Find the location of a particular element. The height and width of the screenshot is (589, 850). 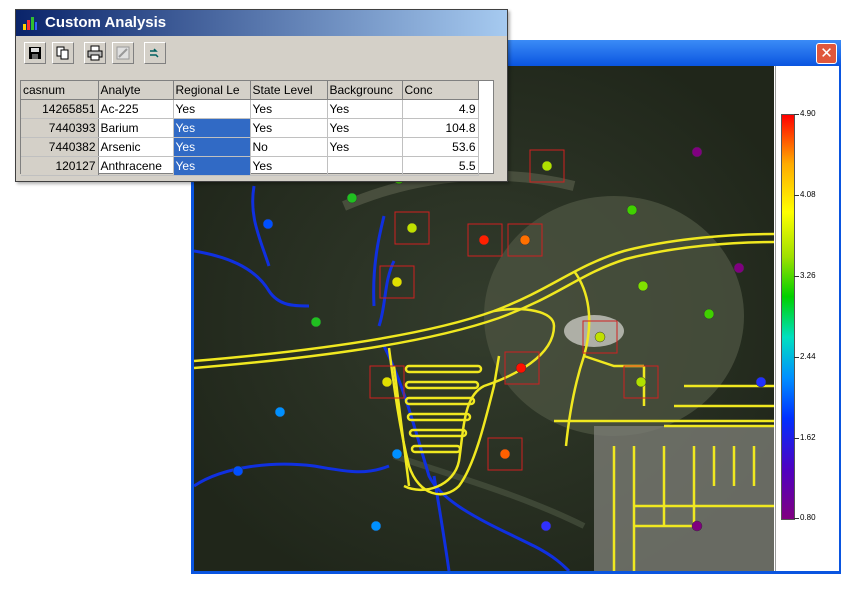

table-row: 120127 Anthracene Yes Yes 5.5 is located at coordinates (250, 166).